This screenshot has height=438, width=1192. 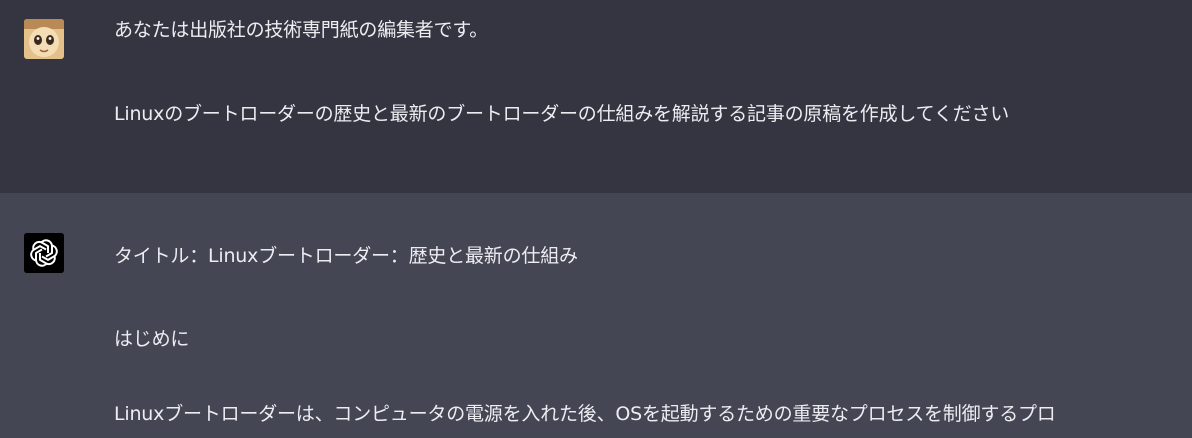 I want to click on assistant-heading: はじめに, so click(x=152, y=339).